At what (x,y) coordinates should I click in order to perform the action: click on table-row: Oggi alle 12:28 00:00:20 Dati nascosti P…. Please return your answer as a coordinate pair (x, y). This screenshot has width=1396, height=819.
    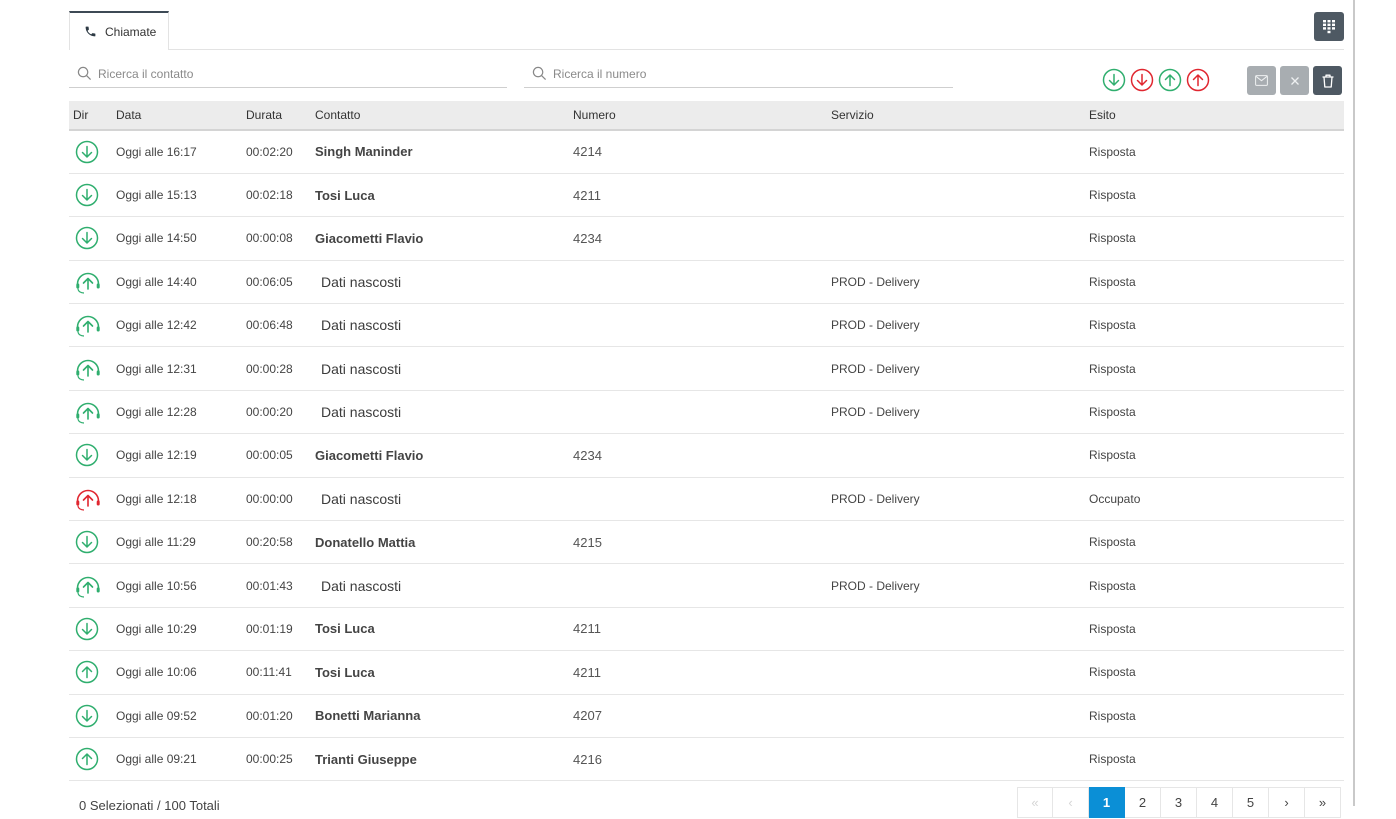
    Looking at the image, I should click on (706, 412).